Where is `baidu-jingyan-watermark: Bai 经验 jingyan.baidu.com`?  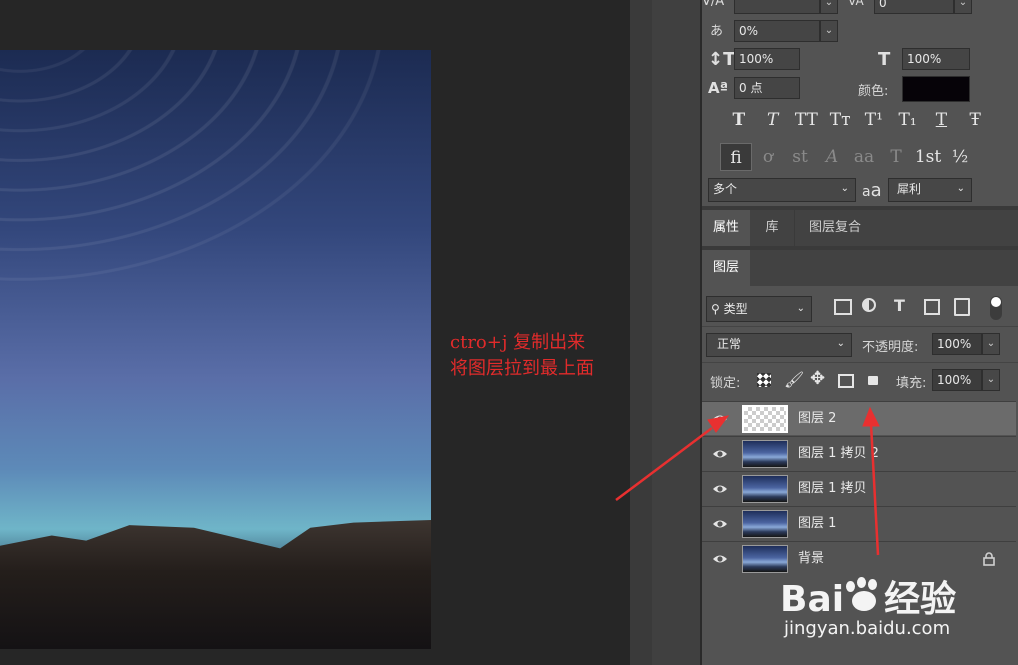 baidu-jingyan-watermark: Bai 经验 jingyan.baidu.com is located at coordinates (895, 610).